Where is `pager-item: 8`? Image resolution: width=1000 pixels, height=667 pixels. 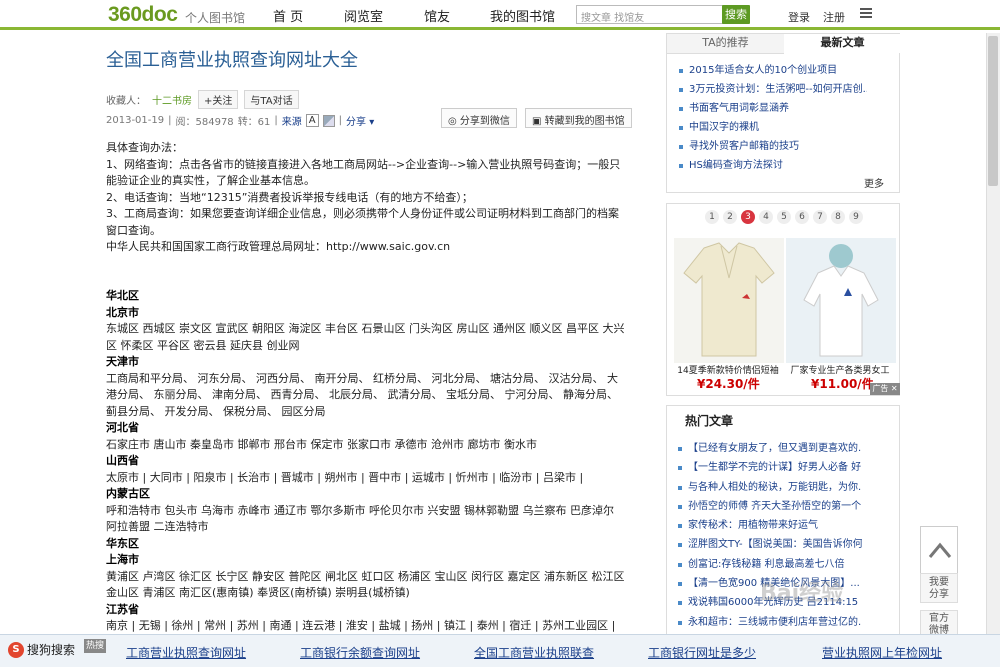 pager-item: 8 is located at coordinates (838, 217).